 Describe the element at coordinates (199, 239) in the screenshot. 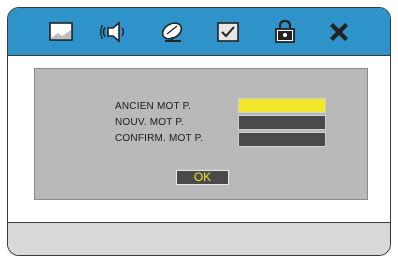

I see `footer-bar` at that location.